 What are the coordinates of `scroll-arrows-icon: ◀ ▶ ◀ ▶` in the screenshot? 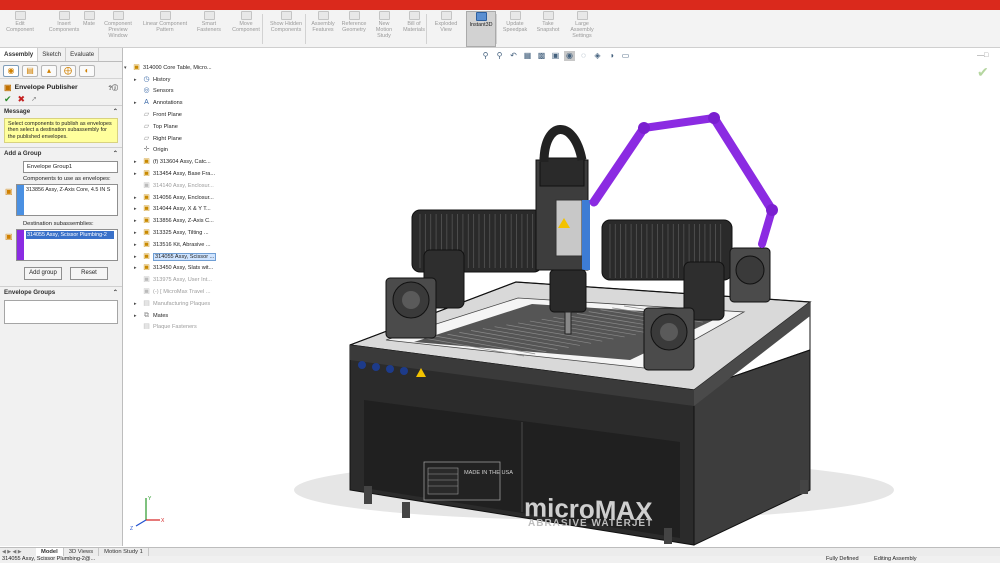 It's located at (18, 552).